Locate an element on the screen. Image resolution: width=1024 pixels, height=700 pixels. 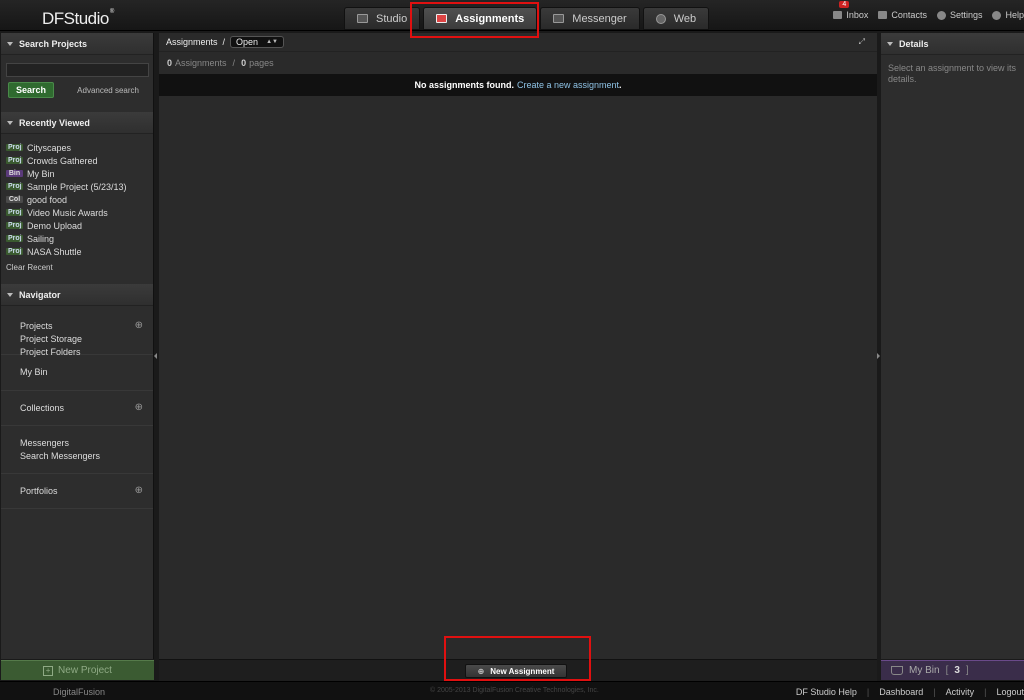
recent-item: Proj NASA Shuttle is located at coordinates (79, 251).